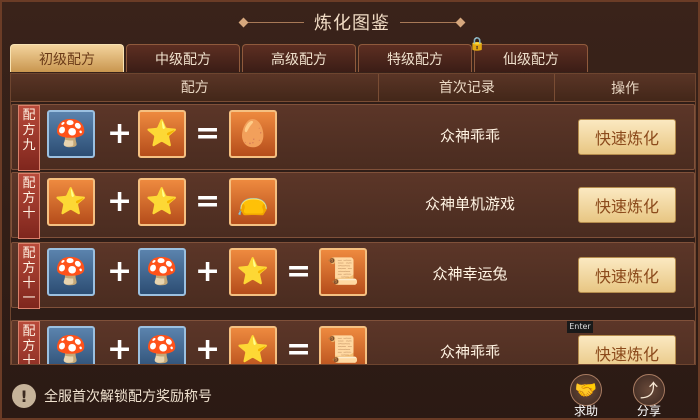 Image resolution: width=700 pixels, height=420 pixels. I want to click on tab-beginner: 初级配方, so click(67, 58).